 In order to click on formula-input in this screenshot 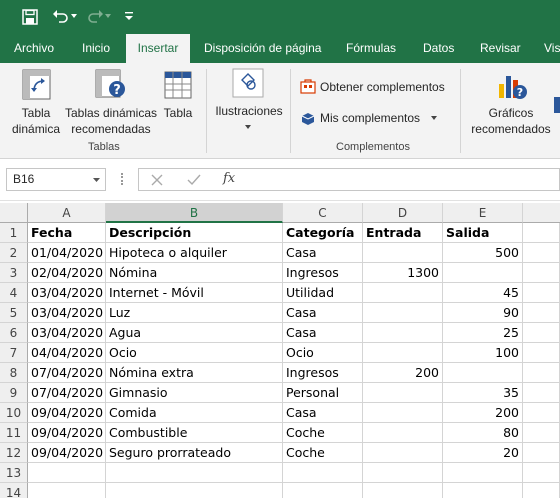, I will do `click(406, 179)`.